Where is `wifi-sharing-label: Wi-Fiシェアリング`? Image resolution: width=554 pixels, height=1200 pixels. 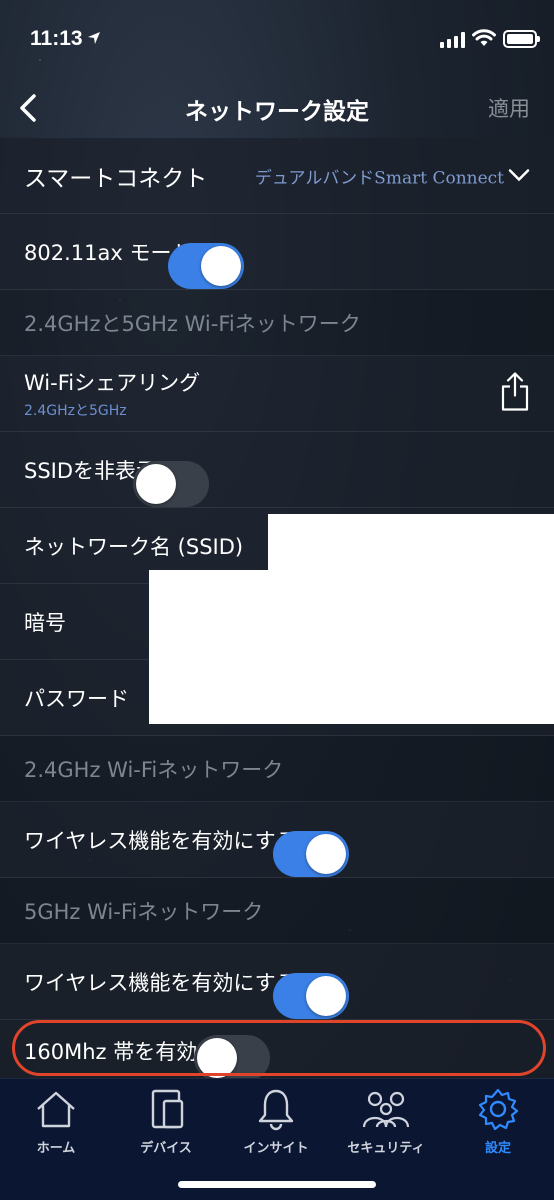
wifi-sharing-label: Wi-Fiシェアリング is located at coordinates (112, 383).